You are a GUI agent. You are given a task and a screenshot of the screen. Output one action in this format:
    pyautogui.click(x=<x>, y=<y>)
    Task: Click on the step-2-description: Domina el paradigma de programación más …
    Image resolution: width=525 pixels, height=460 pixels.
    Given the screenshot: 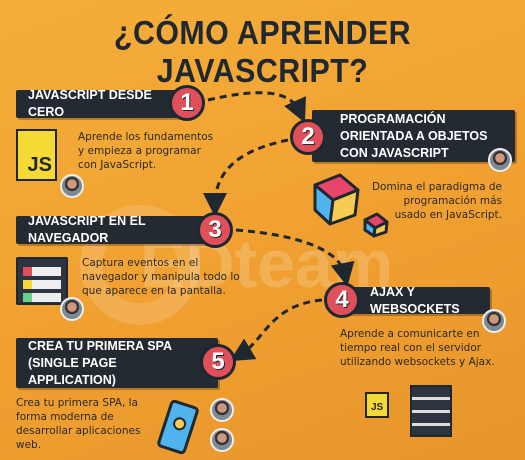 What is the action you would take?
    pyautogui.click(x=436, y=201)
    